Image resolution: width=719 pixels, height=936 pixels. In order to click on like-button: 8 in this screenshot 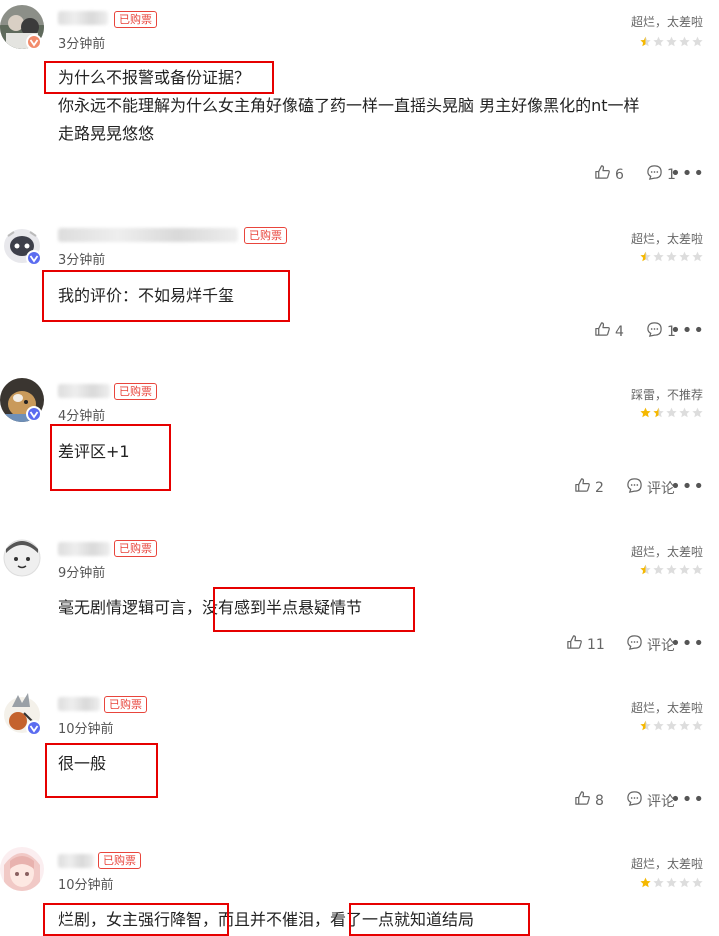, I will do `click(589, 800)`.